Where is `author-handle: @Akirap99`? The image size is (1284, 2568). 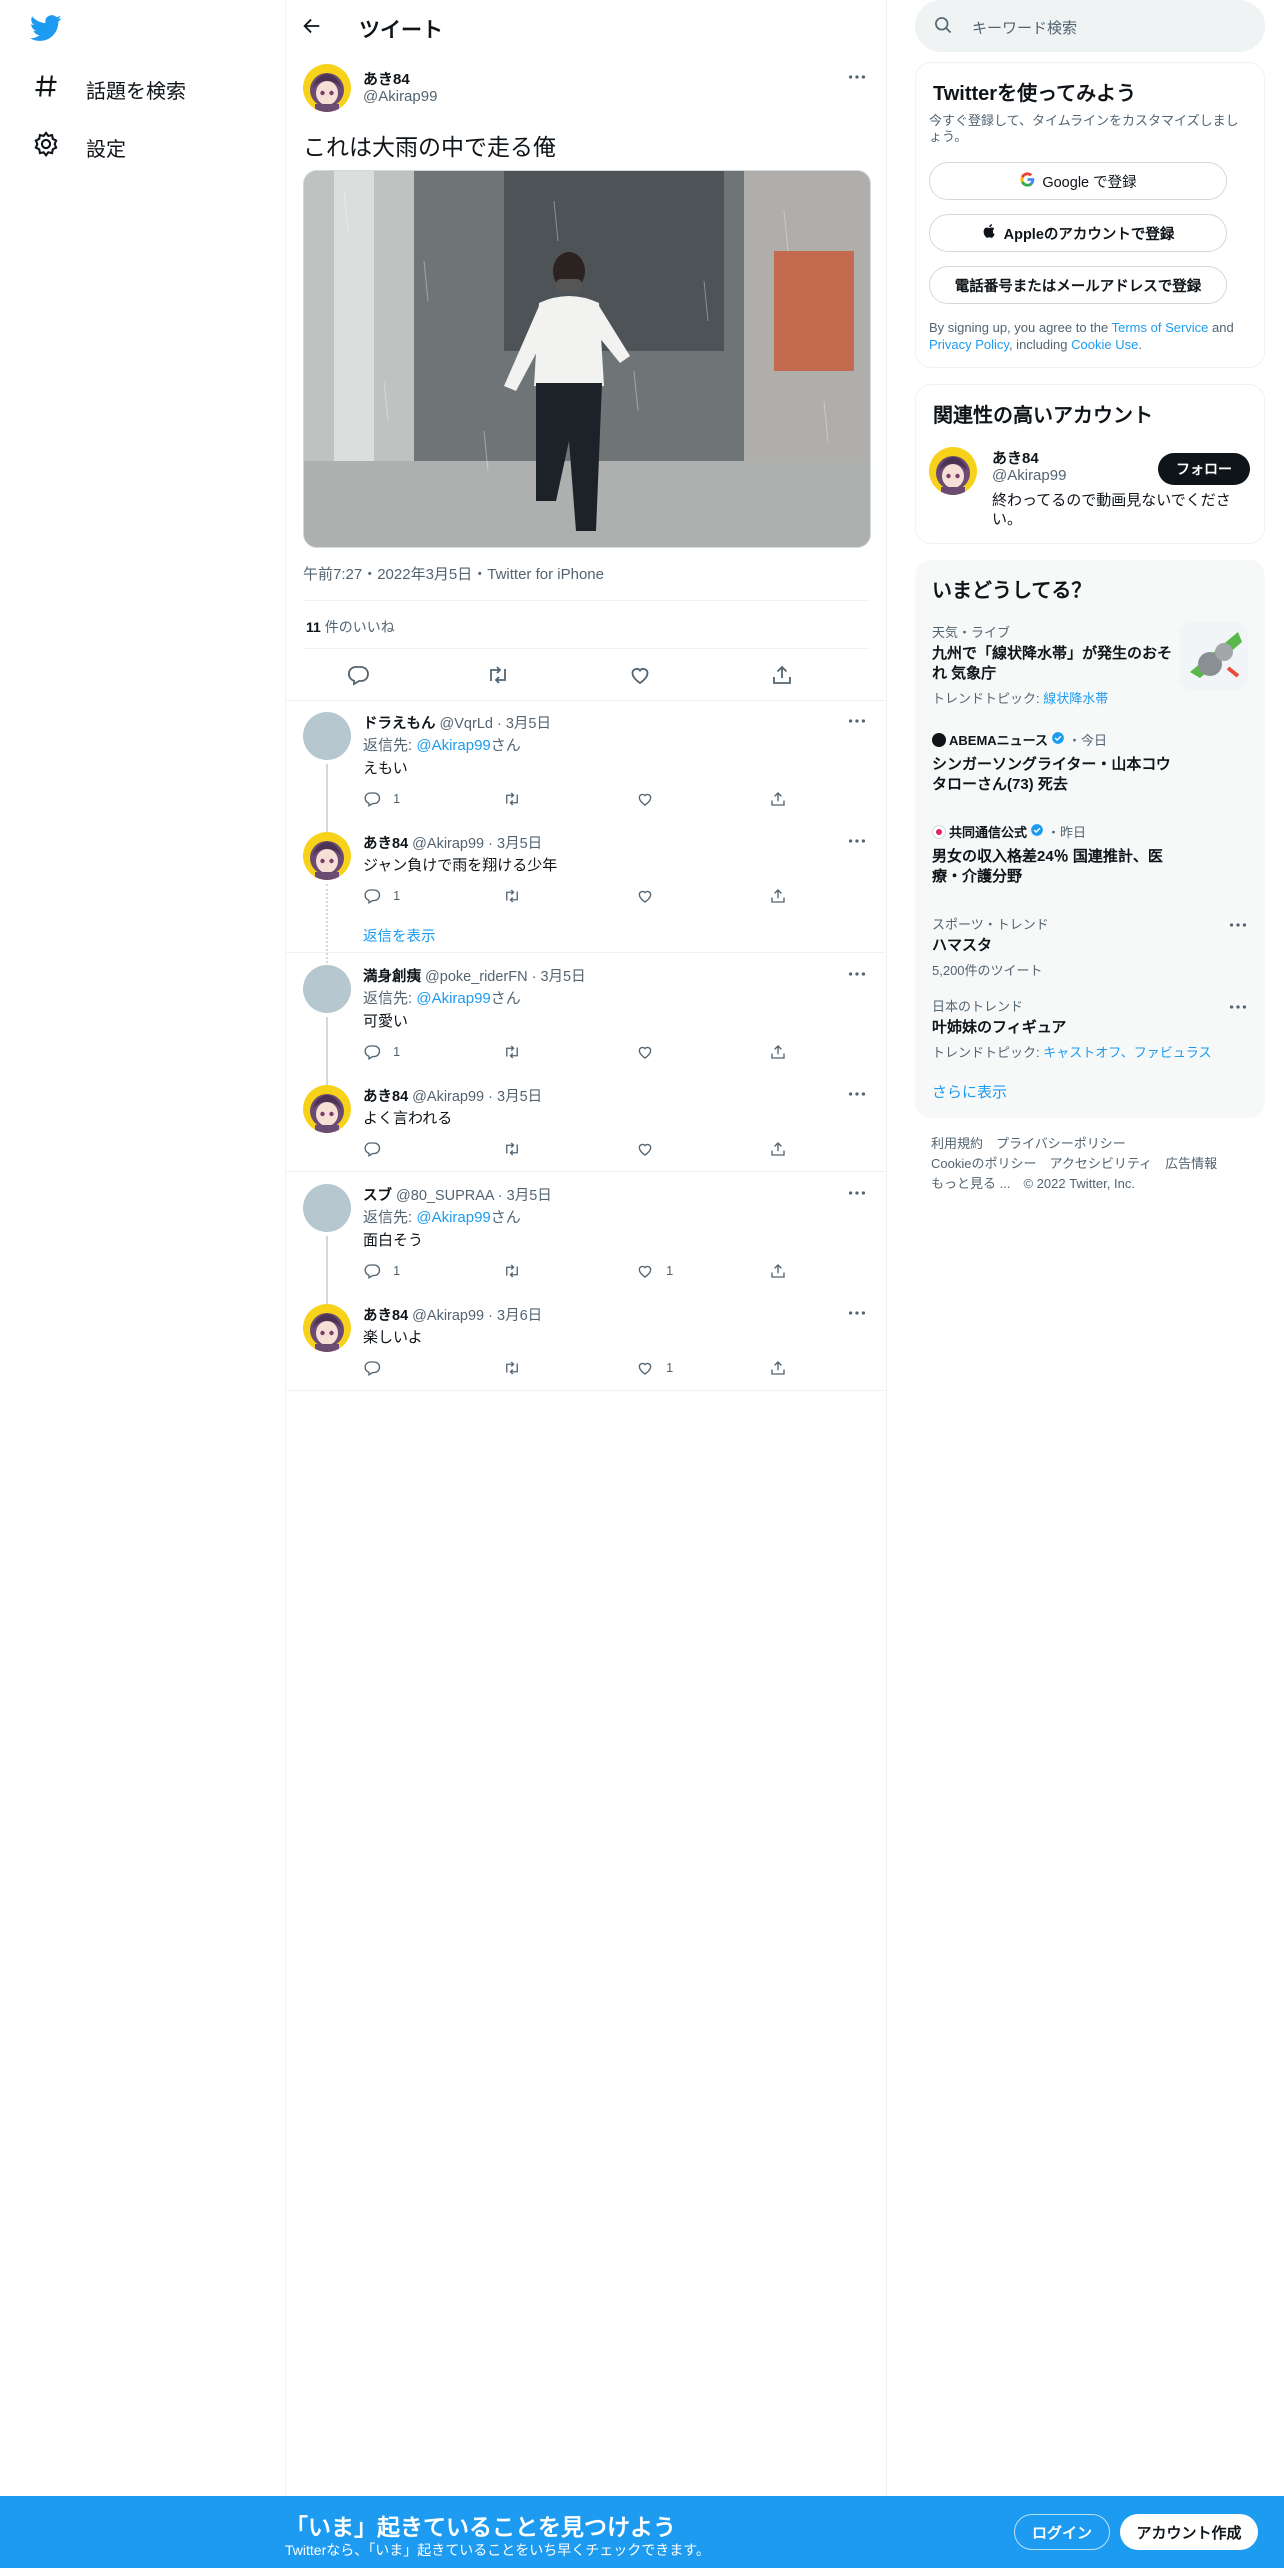
author-handle: @Akirap99 is located at coordinates (400, 96).